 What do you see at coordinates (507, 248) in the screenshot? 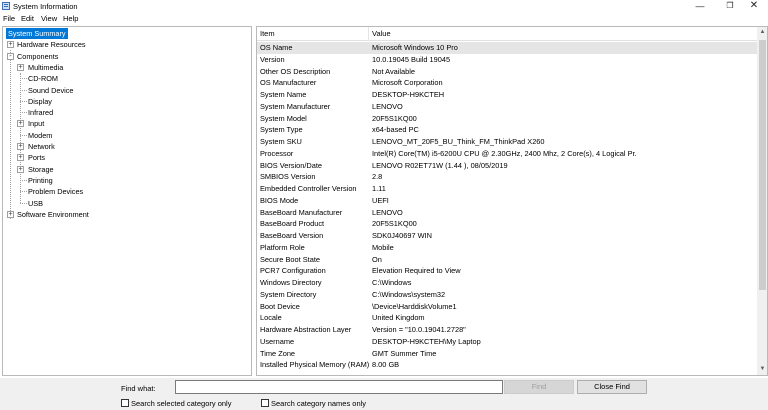
I see `table-row: Platform Role Mobile` at bounding box center [507, 248].